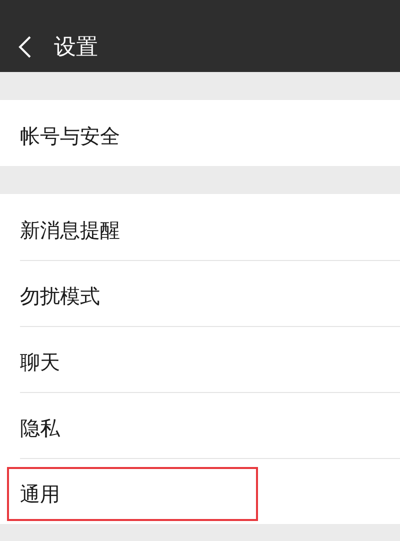  What do you see at coordinates (76, 48) in the screenshot?
I see `page-title: 设置` at bounding box center [76, 48].